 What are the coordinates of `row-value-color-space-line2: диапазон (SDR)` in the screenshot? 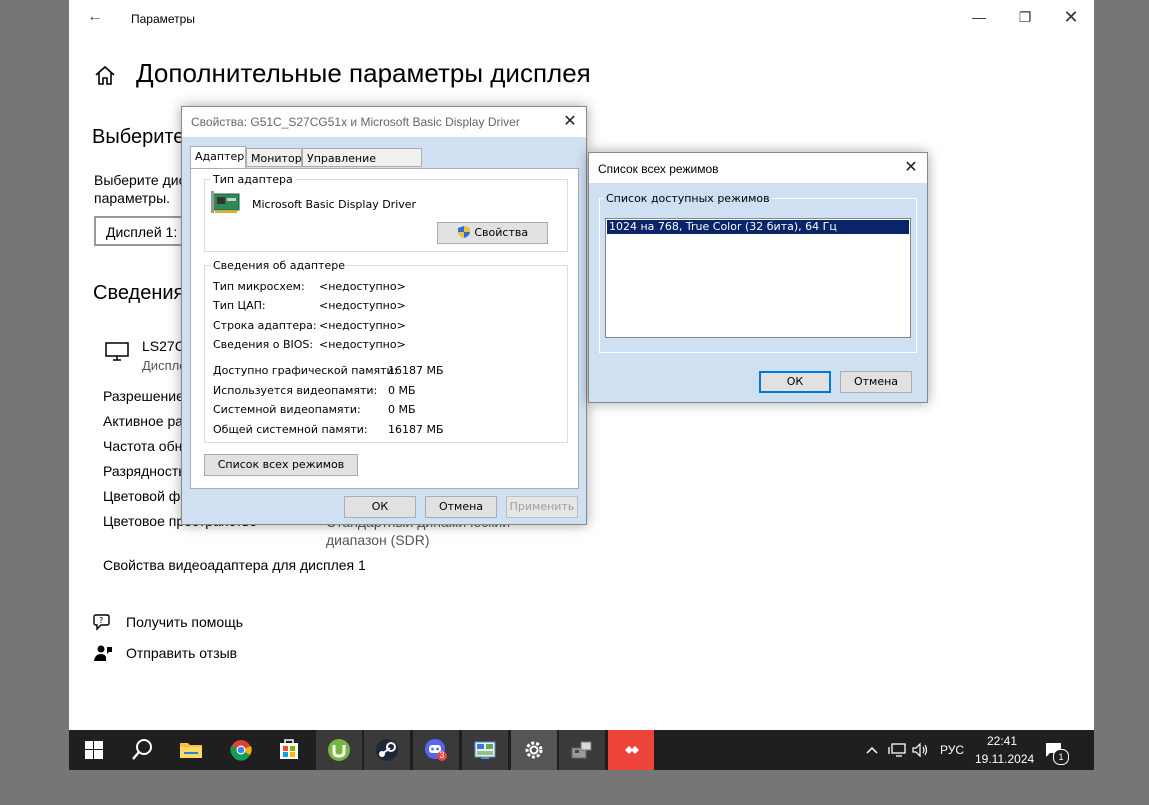 It's located at (378, 540).